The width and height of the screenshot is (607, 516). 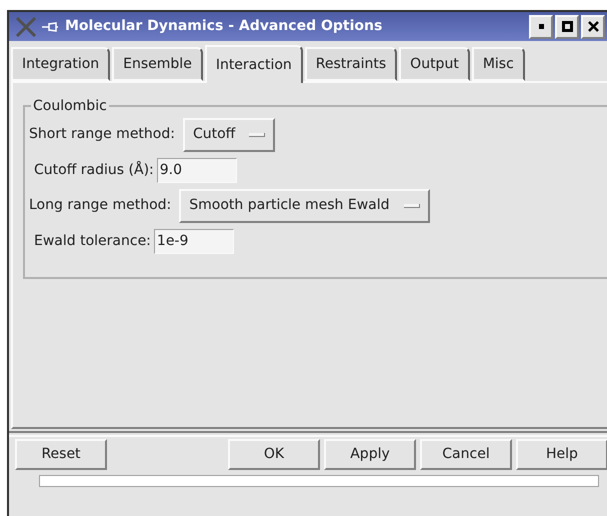 I want to click on dialog-button: Cancel, so click(x=466, y=454).